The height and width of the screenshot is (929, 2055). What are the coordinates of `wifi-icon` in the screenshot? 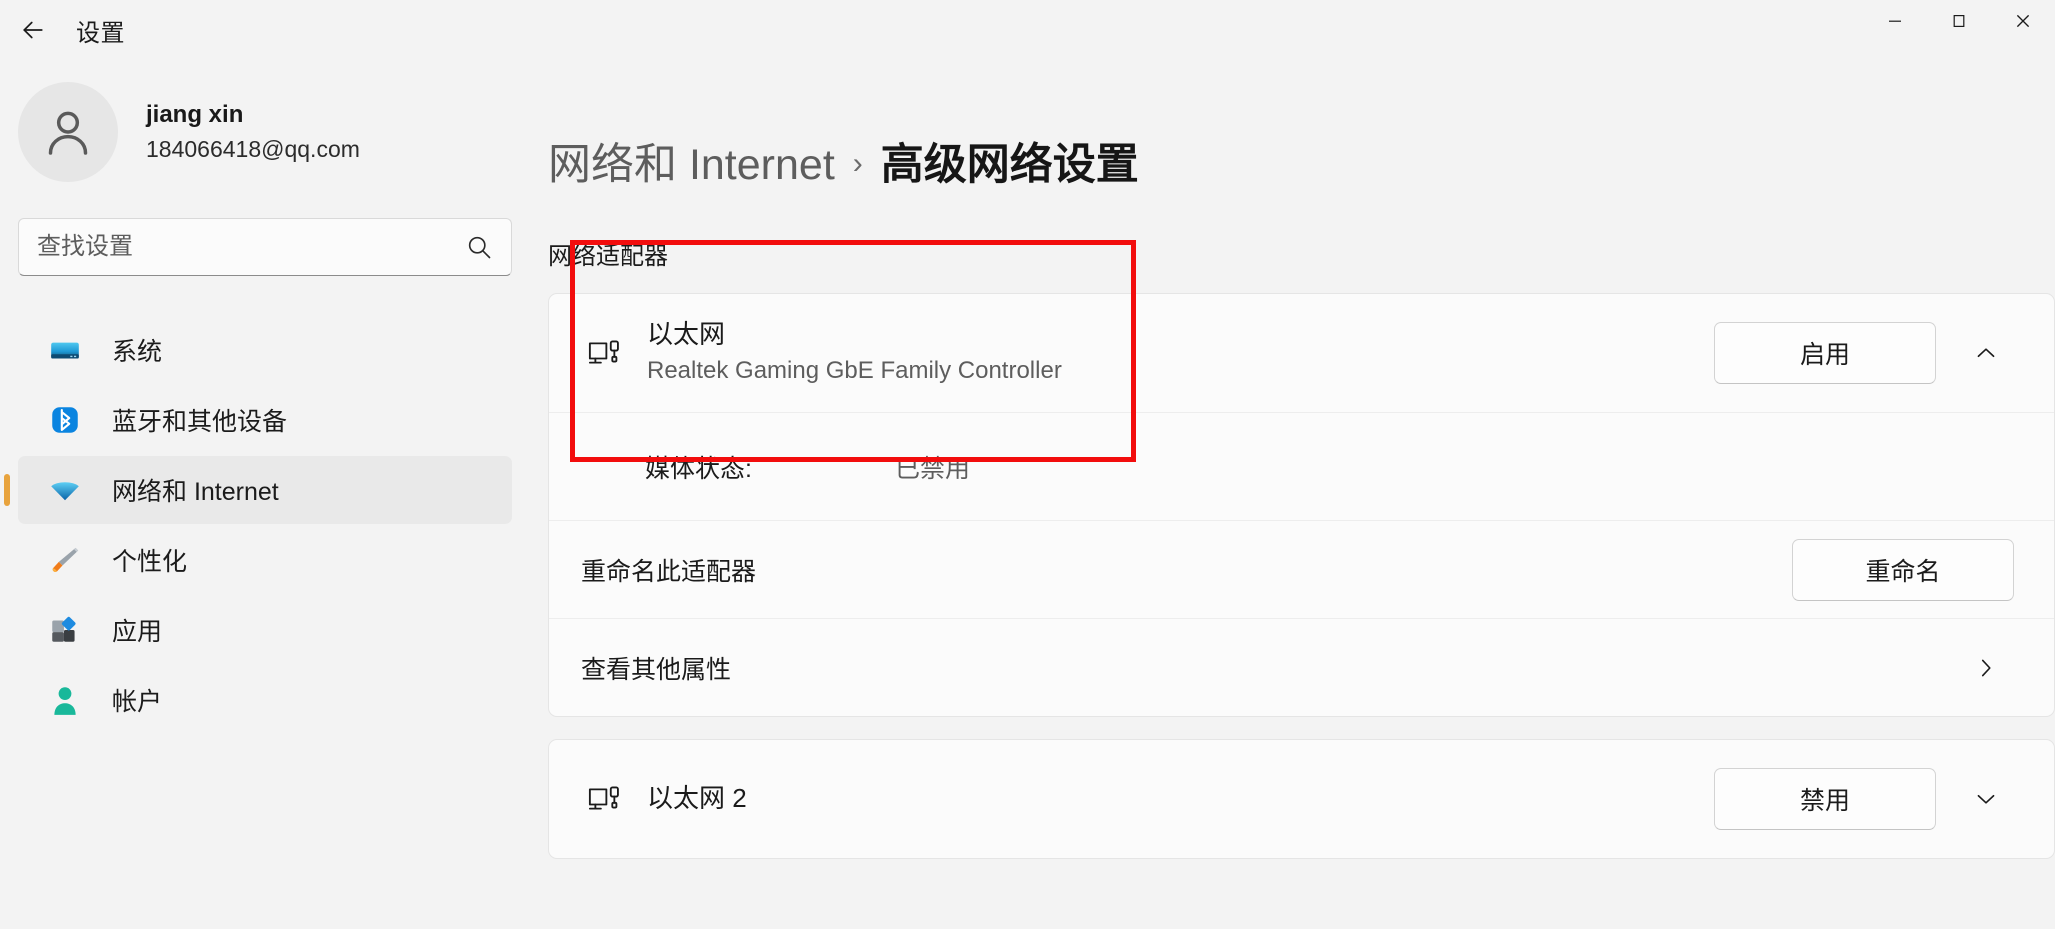 It's located at (65, 490).